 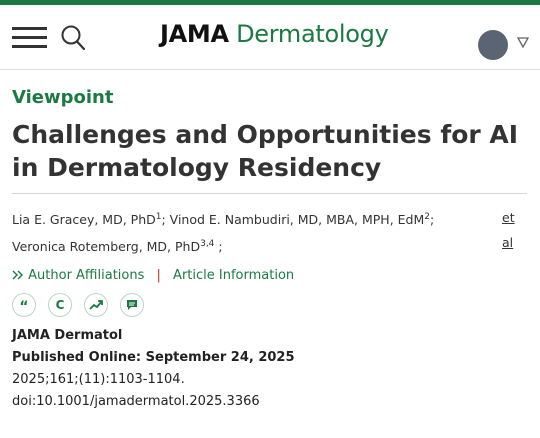 What do you see at coordinates (98, 379) in the screenshot?
I see `citation: 2025;161;(11):1103-1104.` at bounding box center [98, 379].